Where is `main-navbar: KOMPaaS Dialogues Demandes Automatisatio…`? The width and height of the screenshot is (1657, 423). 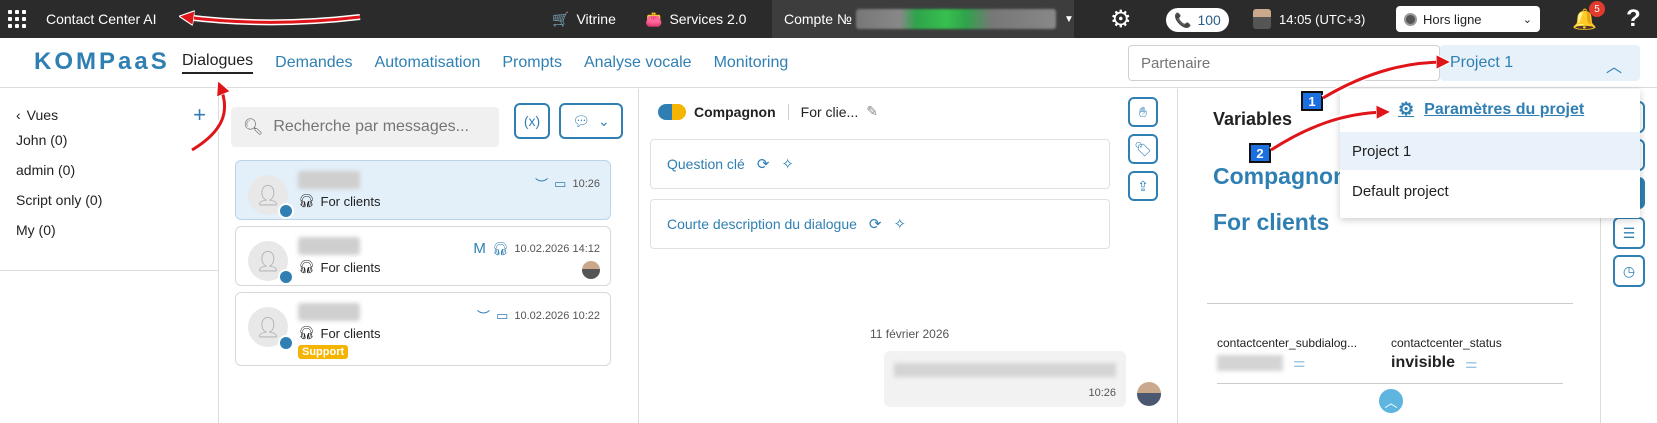
main-navbar: KOMPaaS Dialogues Demandes Automatisatio… is located at coordinates (828, 63).